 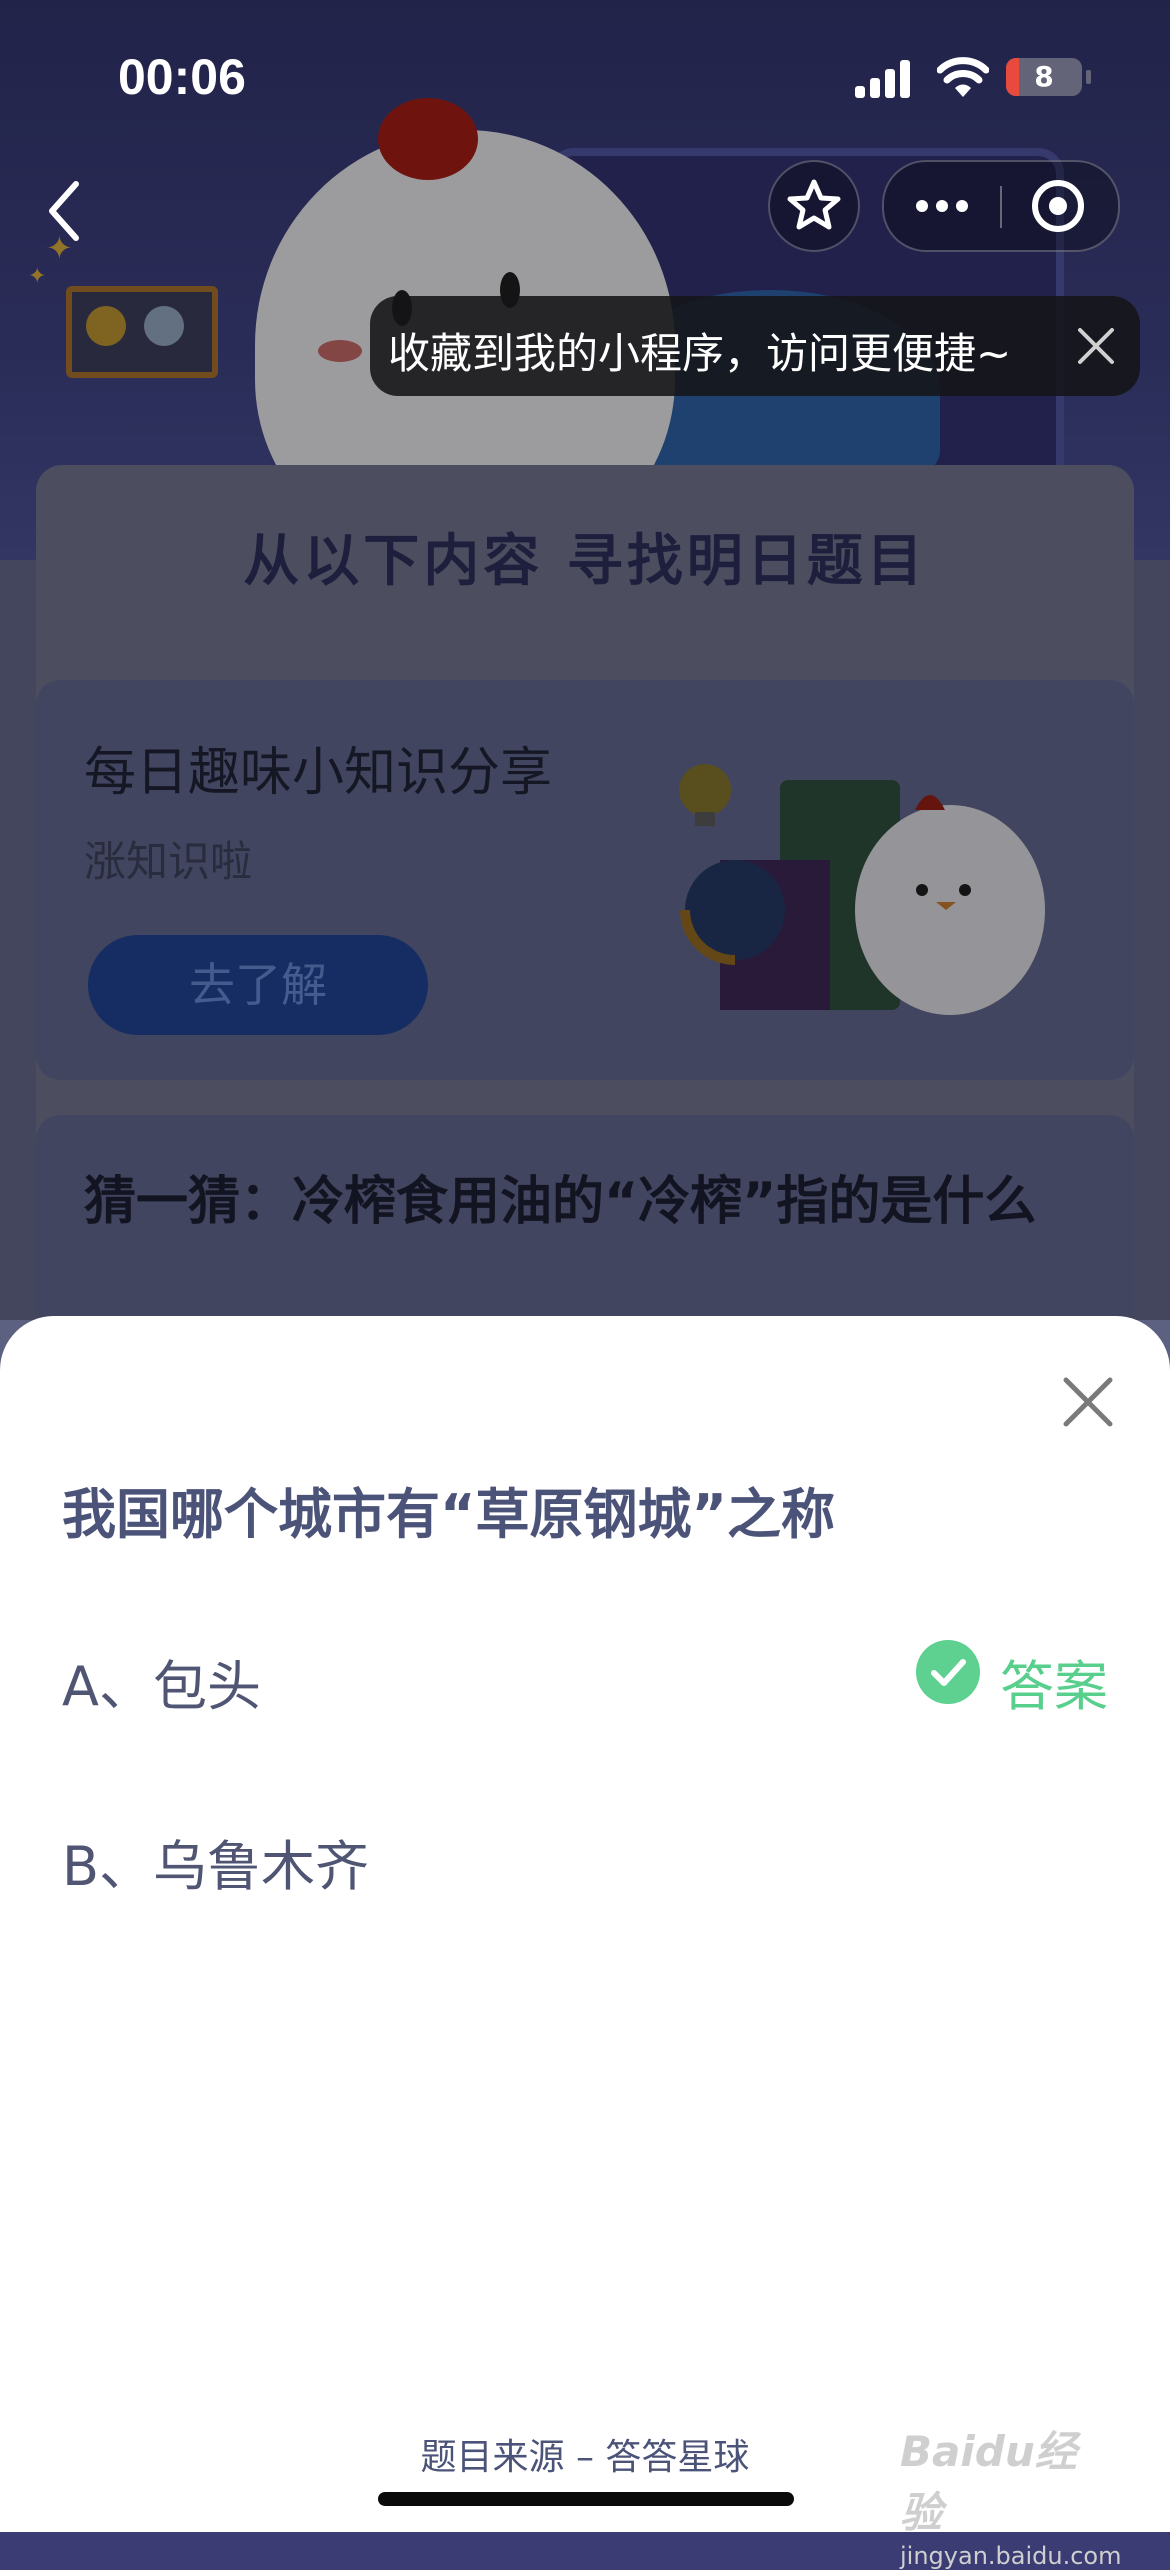 I want to click on battery-percentage: 8, so click(x=1044, y=76).